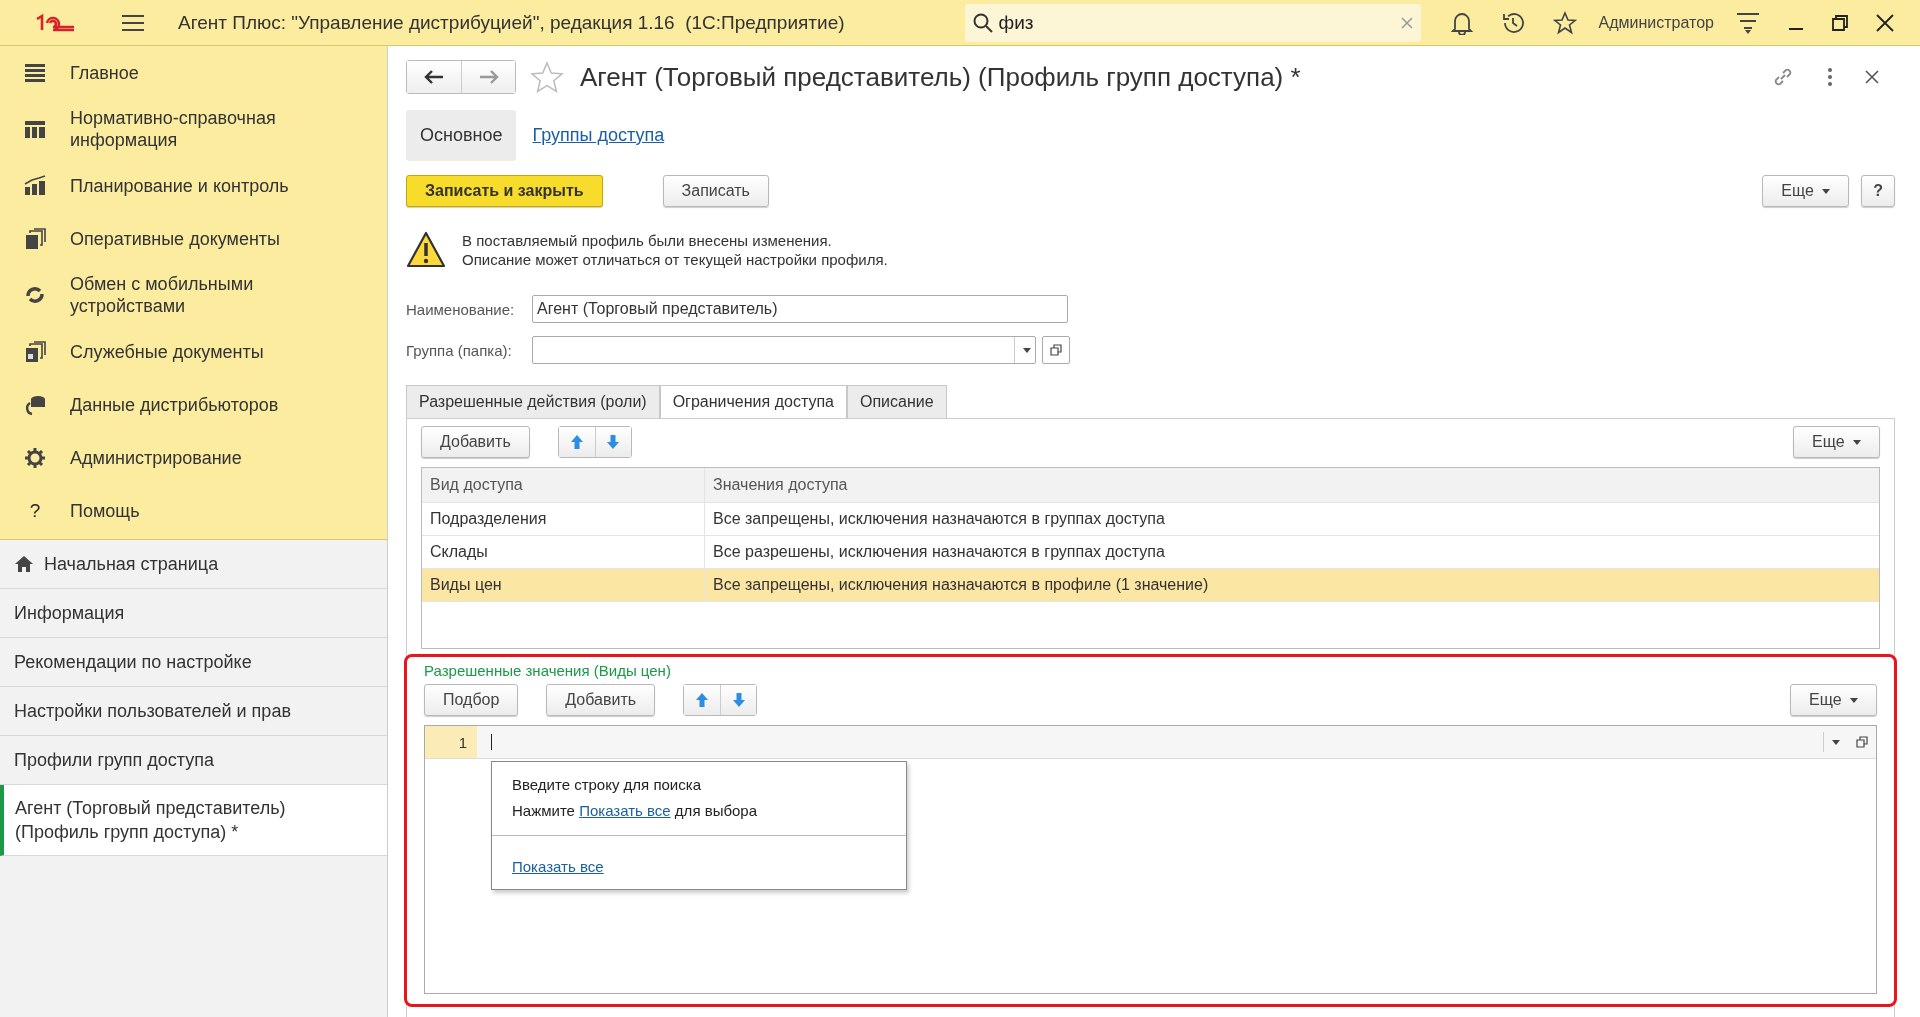 This screenshot has height=1017, width=1920. I want to click on database-icon, so click(35, 404).